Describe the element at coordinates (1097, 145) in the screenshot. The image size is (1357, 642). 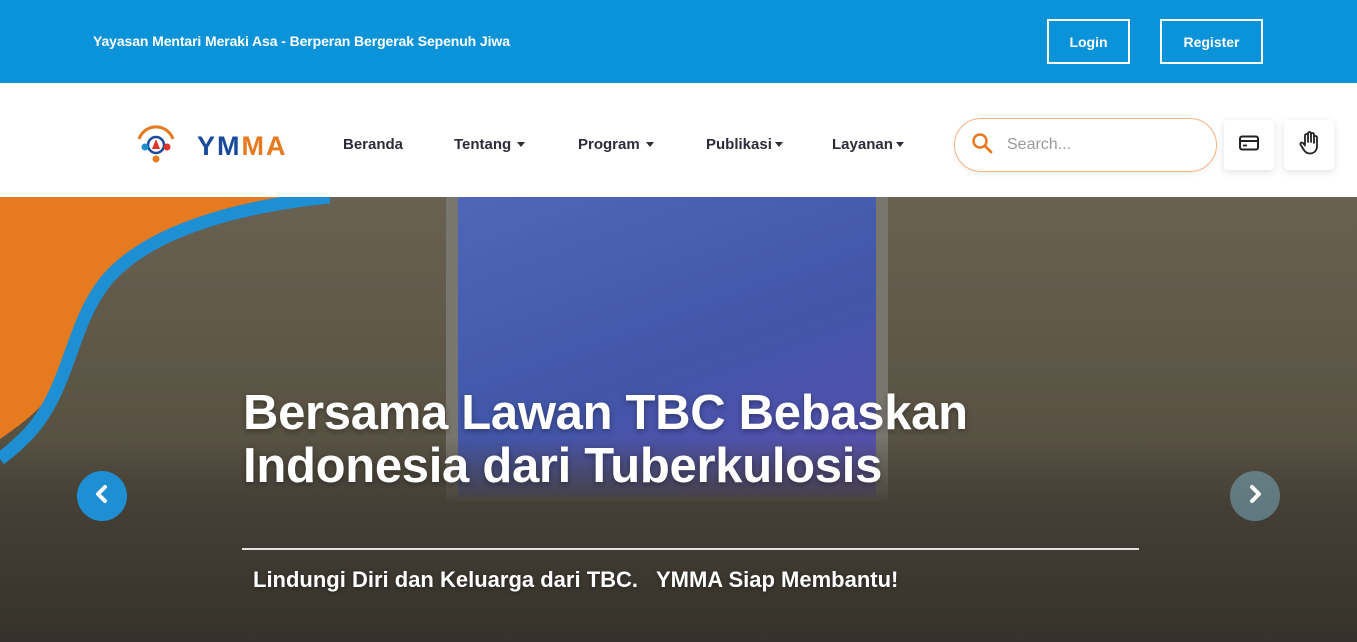
I see `search-input` at that location.